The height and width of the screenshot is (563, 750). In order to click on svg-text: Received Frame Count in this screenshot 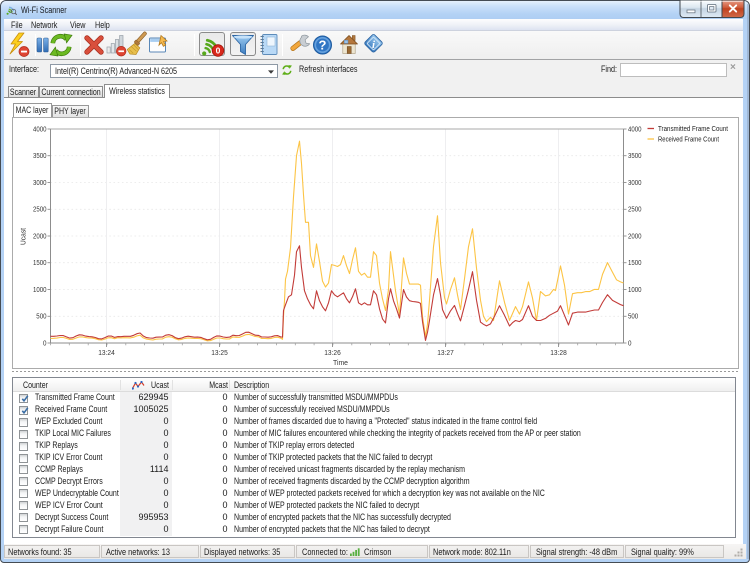, I will do `click(688, 139)`.